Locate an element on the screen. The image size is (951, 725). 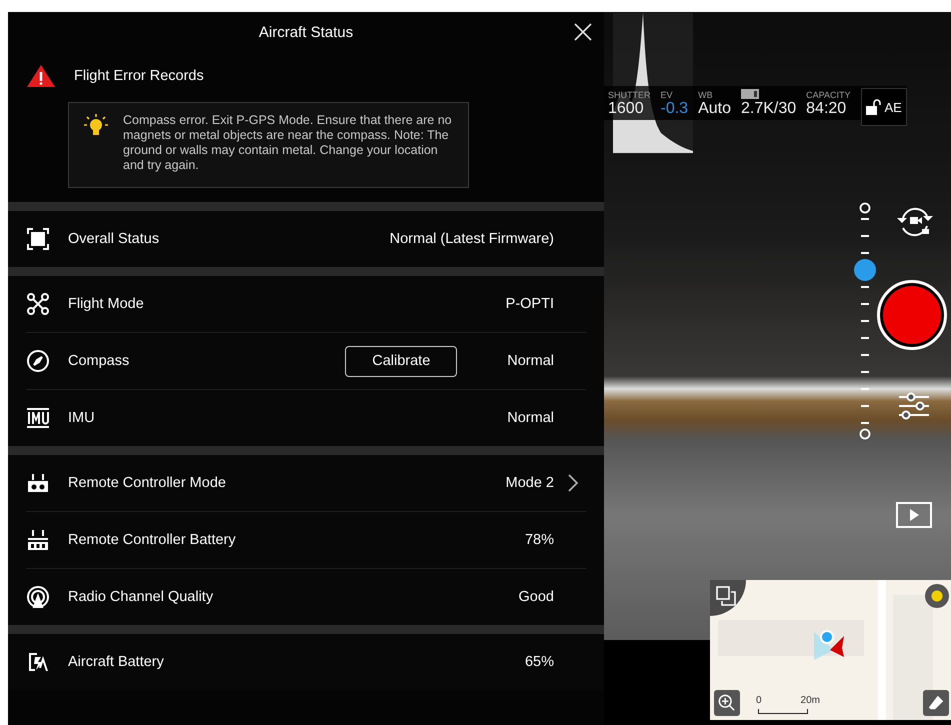
status-label: Flight Mode is located at coordinates (106, 304).